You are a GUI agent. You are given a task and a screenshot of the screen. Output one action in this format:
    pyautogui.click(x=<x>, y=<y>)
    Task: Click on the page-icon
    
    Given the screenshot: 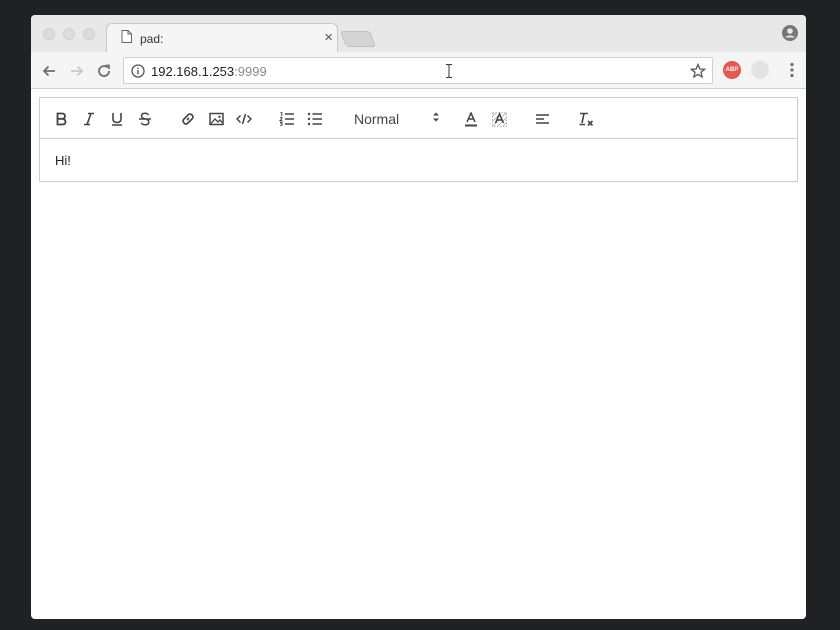 What is the action you would take?
    pyautogui.click(x=126, y=38)
    